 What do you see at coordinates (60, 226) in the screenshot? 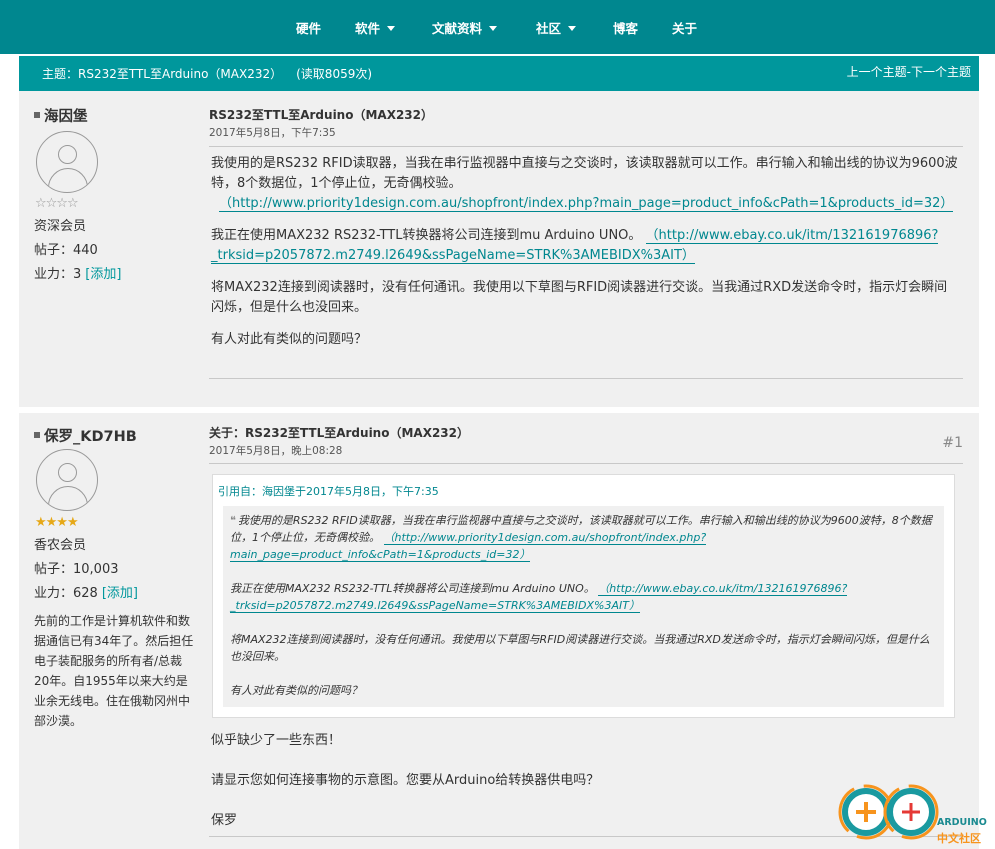
I see `member-rank: 资深会员` at bounding box center [60, 226].